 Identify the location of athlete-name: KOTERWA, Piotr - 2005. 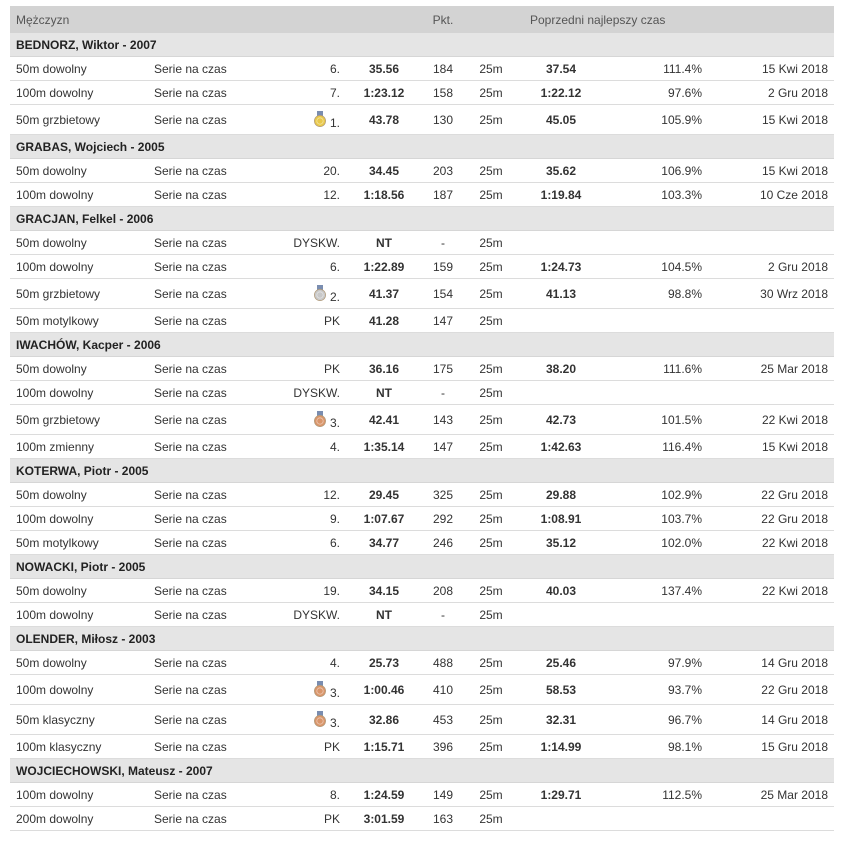
(422, 470).